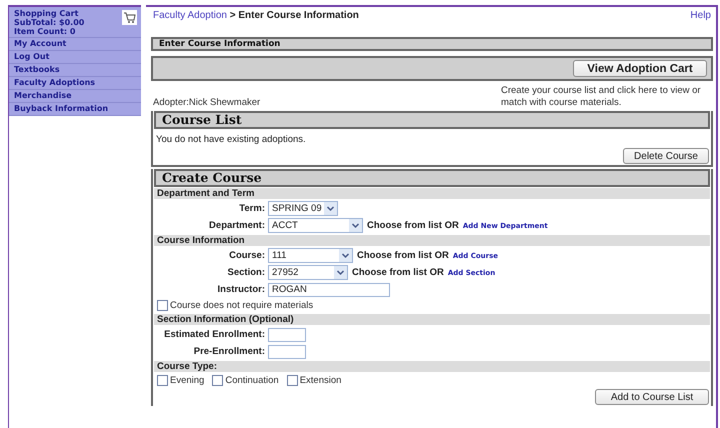 Image resolution: width=720 pixels, height=428 pixels. What do you see at coordinates (601, 97) in the screenshot?
I see `cart-note: Create your course list and click here to view or match with course materials.` at bounding box center [601, 97].